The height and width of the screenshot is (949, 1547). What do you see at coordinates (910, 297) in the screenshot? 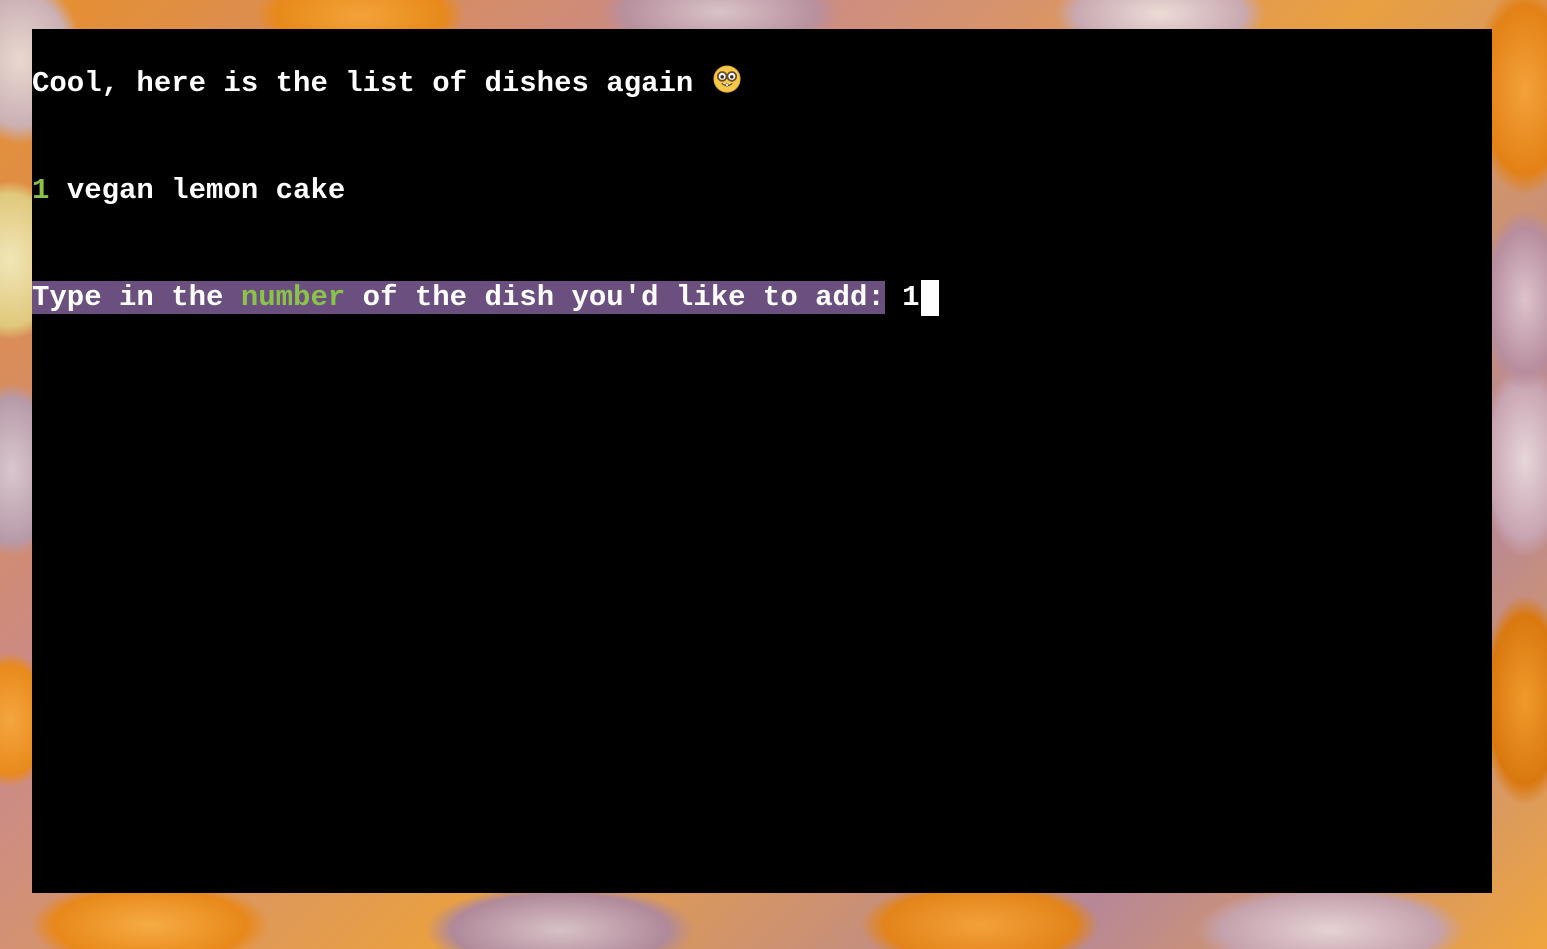
I see `dish-number-input: 1` at bounding box center [910, 297].